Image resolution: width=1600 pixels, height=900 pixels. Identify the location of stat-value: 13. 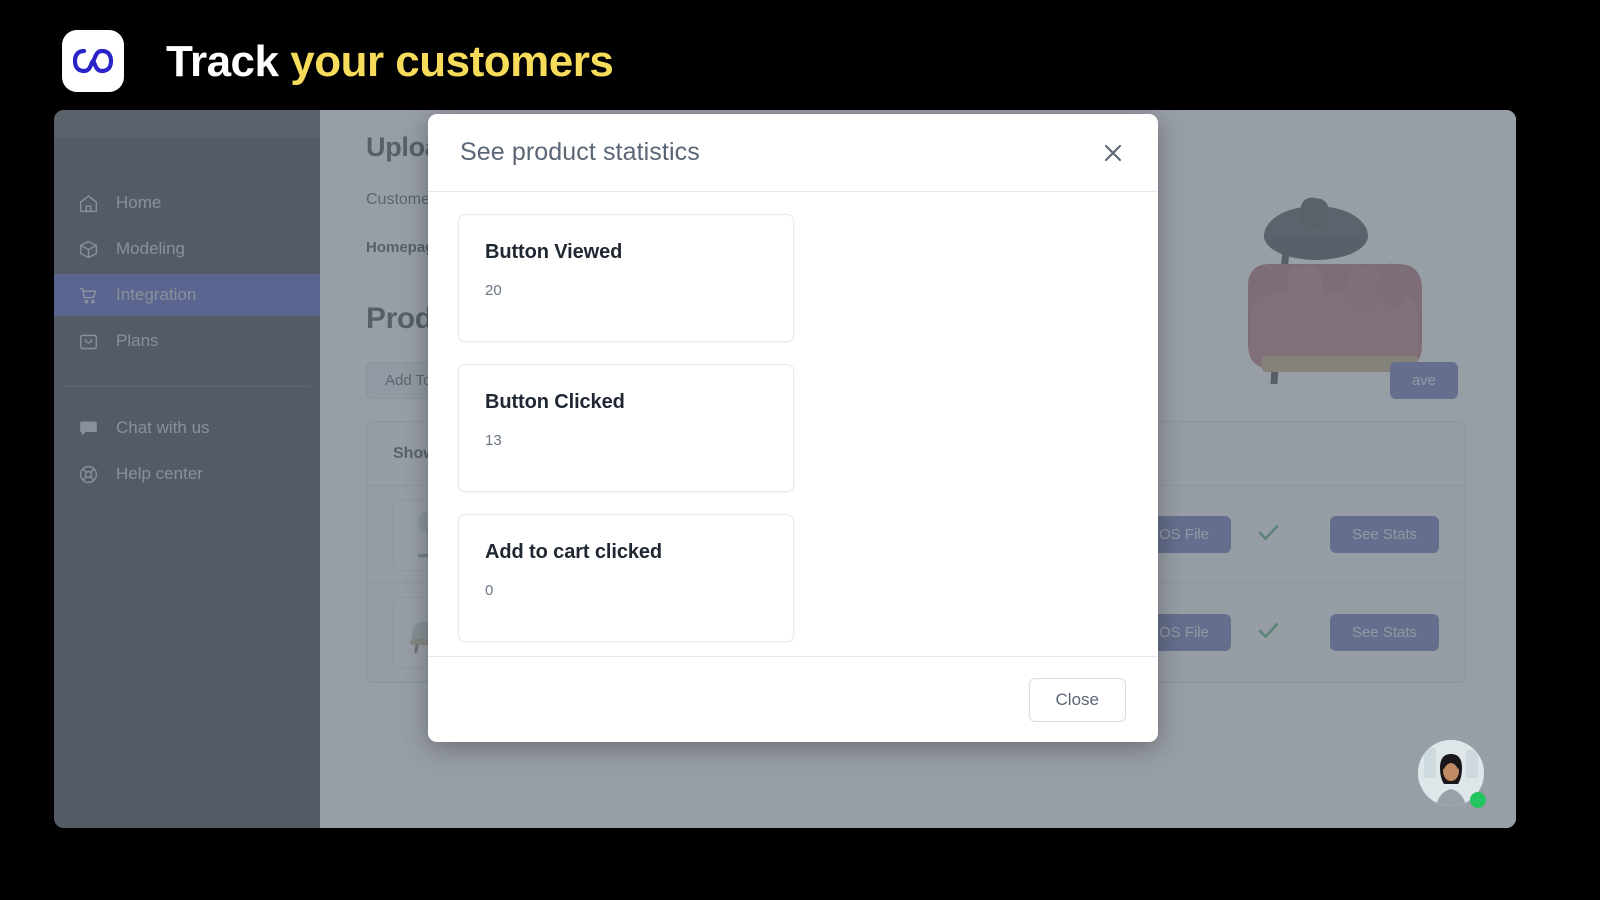
(493, 440).